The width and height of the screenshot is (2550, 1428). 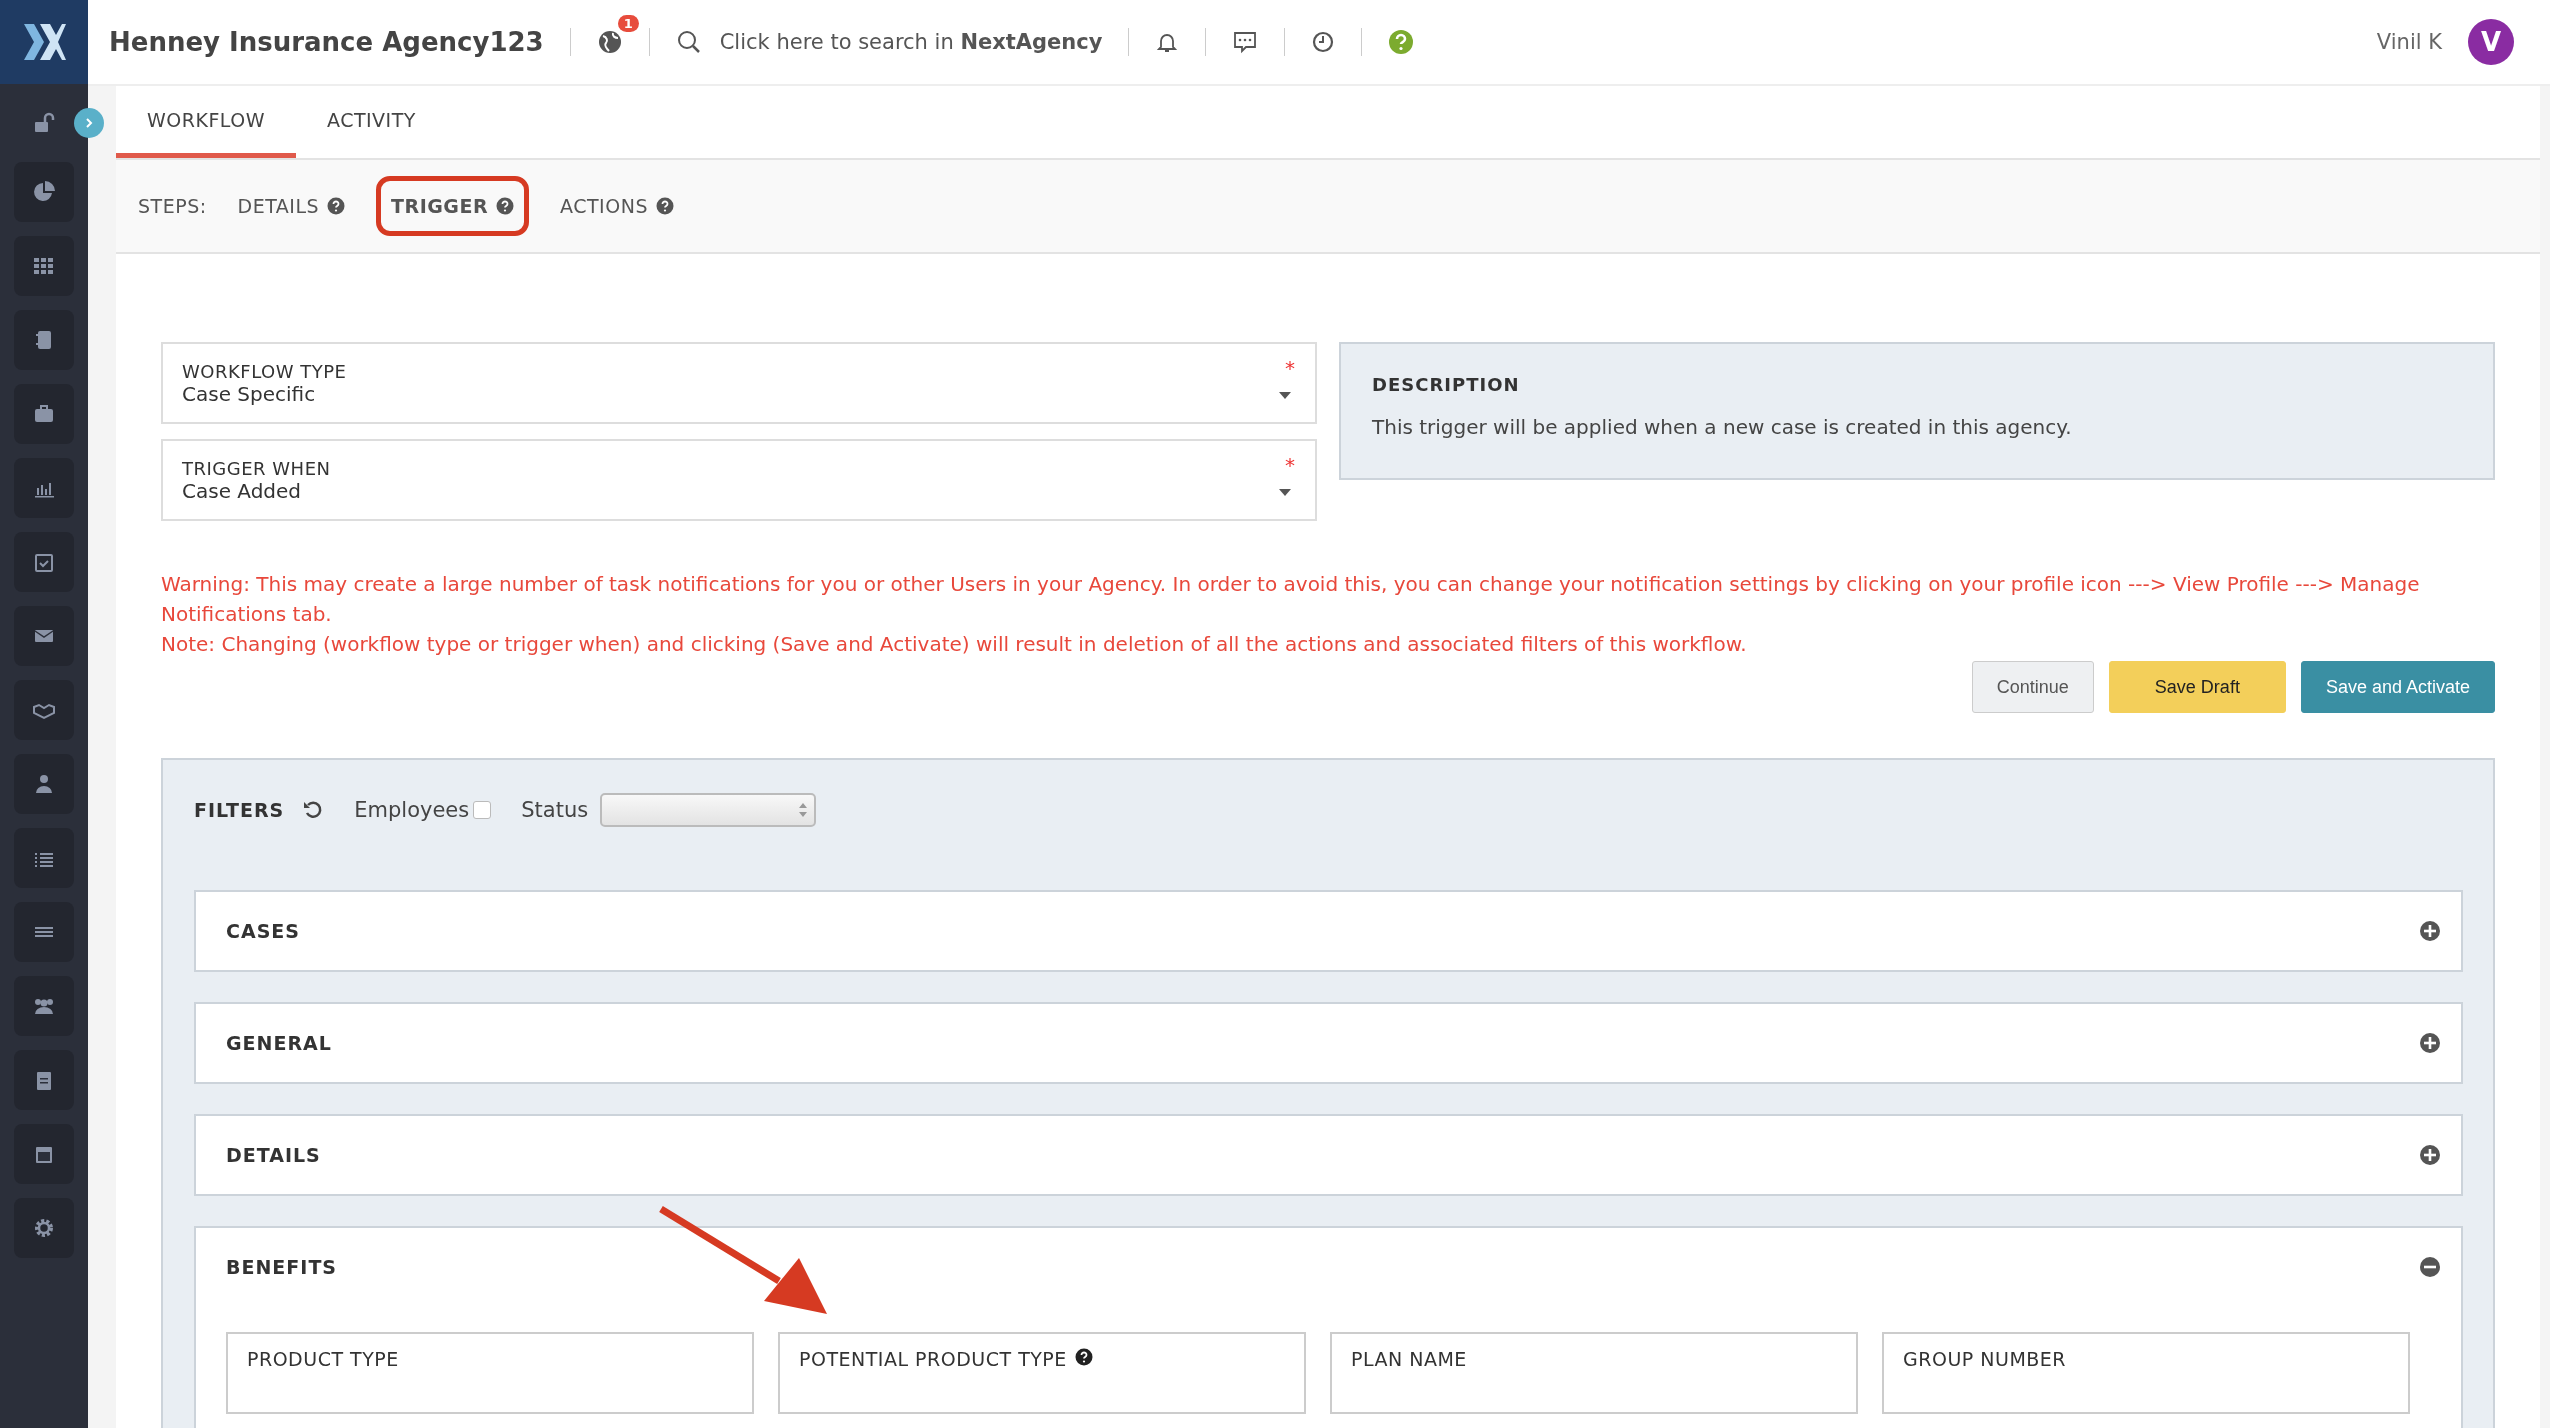 What do you see at coordinates (1291, 599) in the screenshot?
I see `warning-text: Warning: This may create a large number of task notifications for you or other Users in your Agency. In order to avoid this, you can change your notification settings by clicking on your profile icon ---> View Profile ---> Manage Notifications tab.` at bounding box center [1291, 599].